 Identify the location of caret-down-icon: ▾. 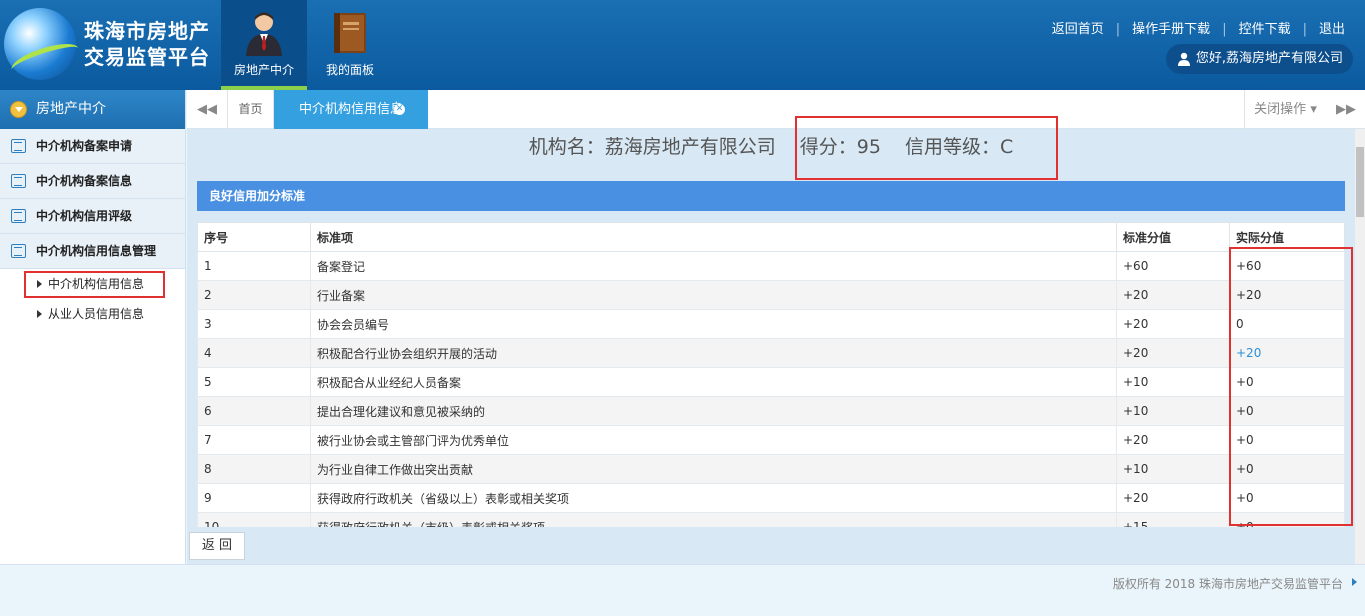
(1313, 109).